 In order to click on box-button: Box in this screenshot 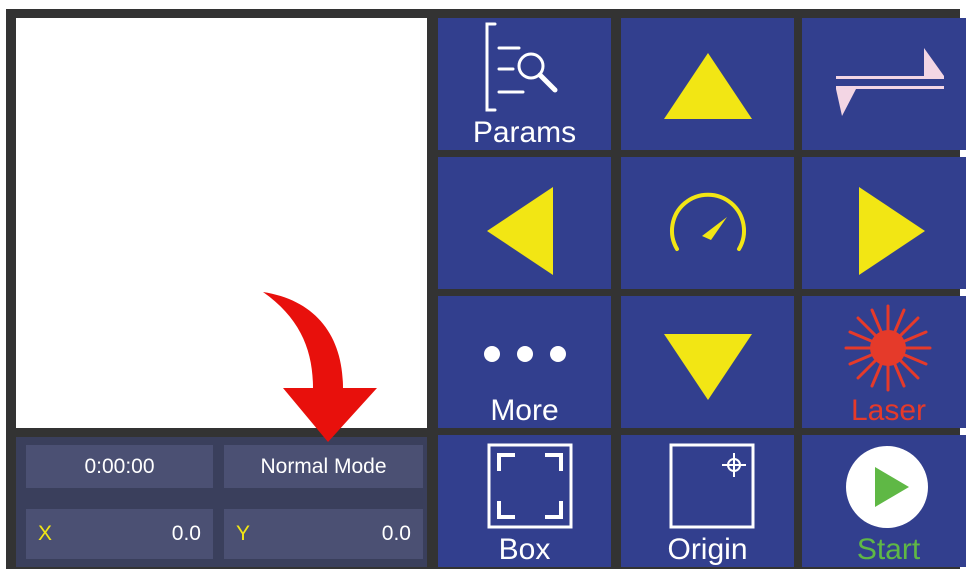, I will do `click(524, 501)`.